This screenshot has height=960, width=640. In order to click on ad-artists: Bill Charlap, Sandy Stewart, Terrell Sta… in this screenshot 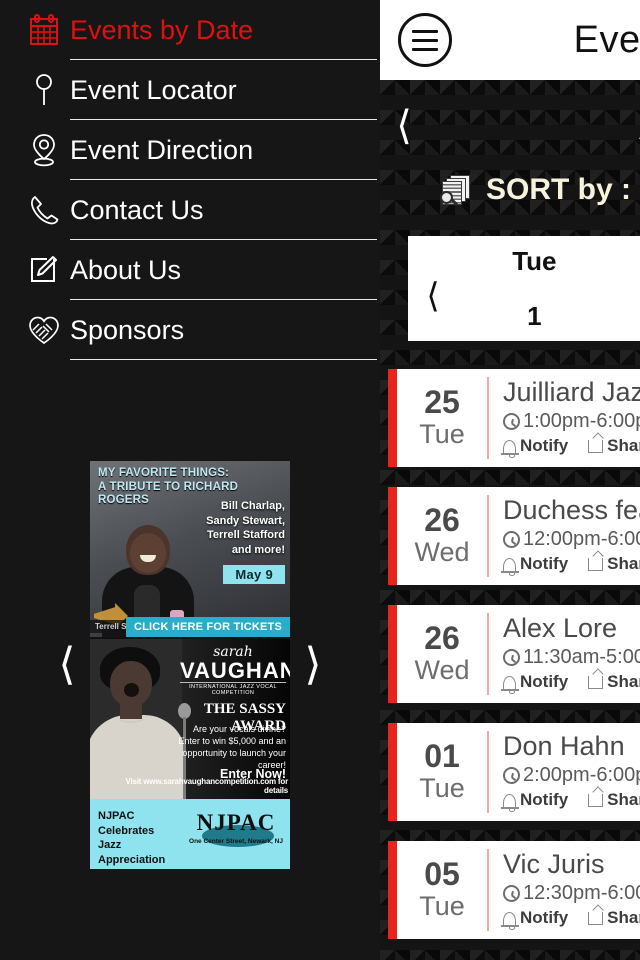, I will do `click(233, 528)`.